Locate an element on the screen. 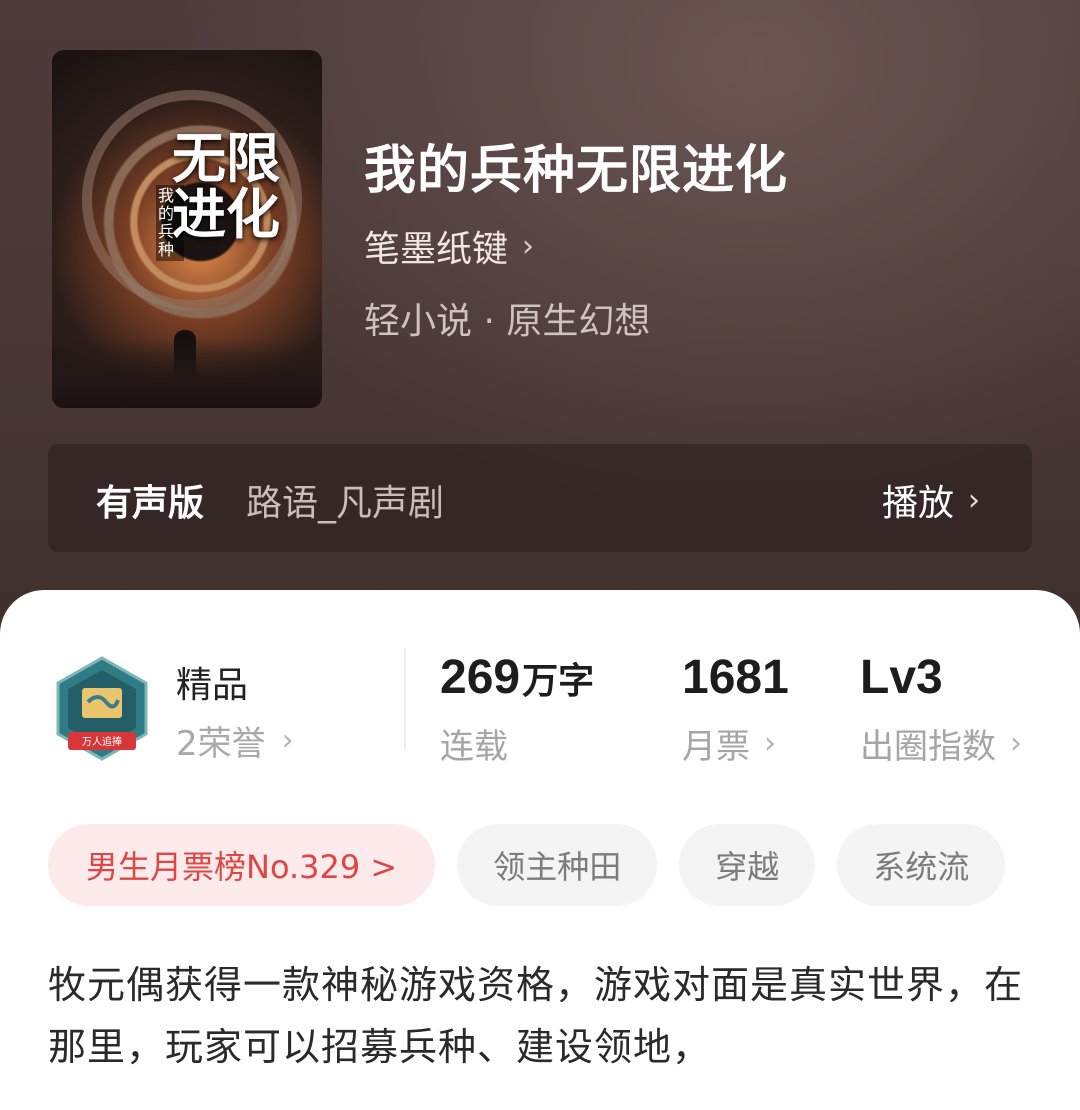  quality-badge-icon: 万人追捧 is located at coordinates (102, 709).